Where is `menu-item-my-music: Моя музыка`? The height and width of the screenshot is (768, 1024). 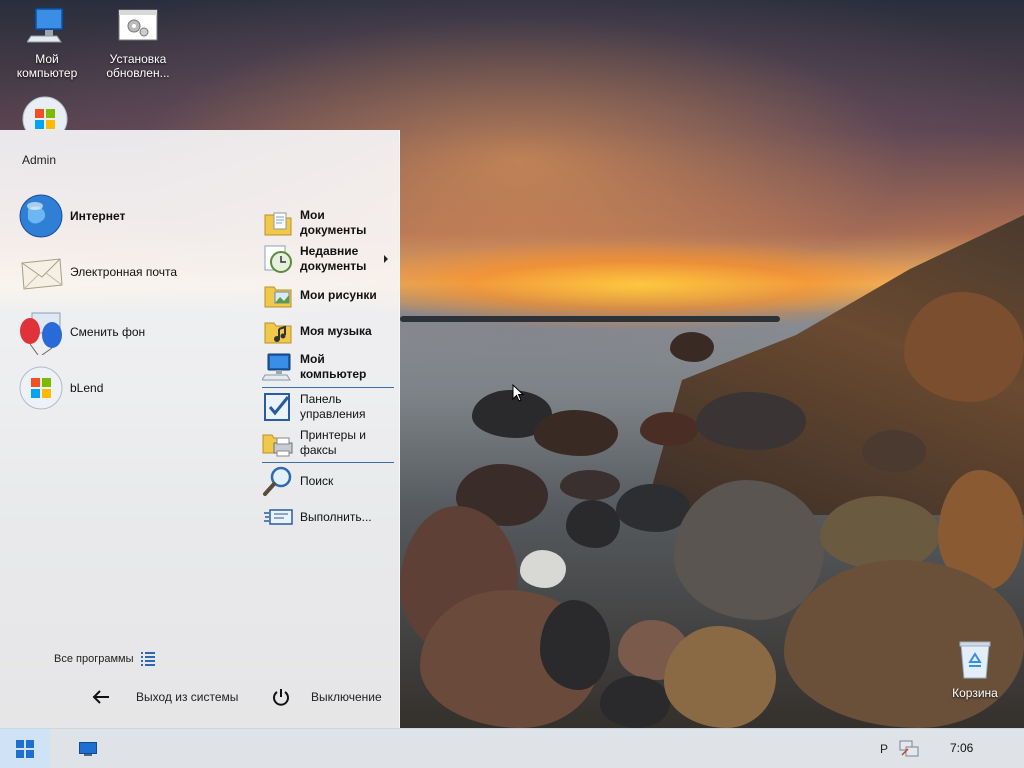
menu-item-my-music: Моя музыка is located at coordinates (328, 331).